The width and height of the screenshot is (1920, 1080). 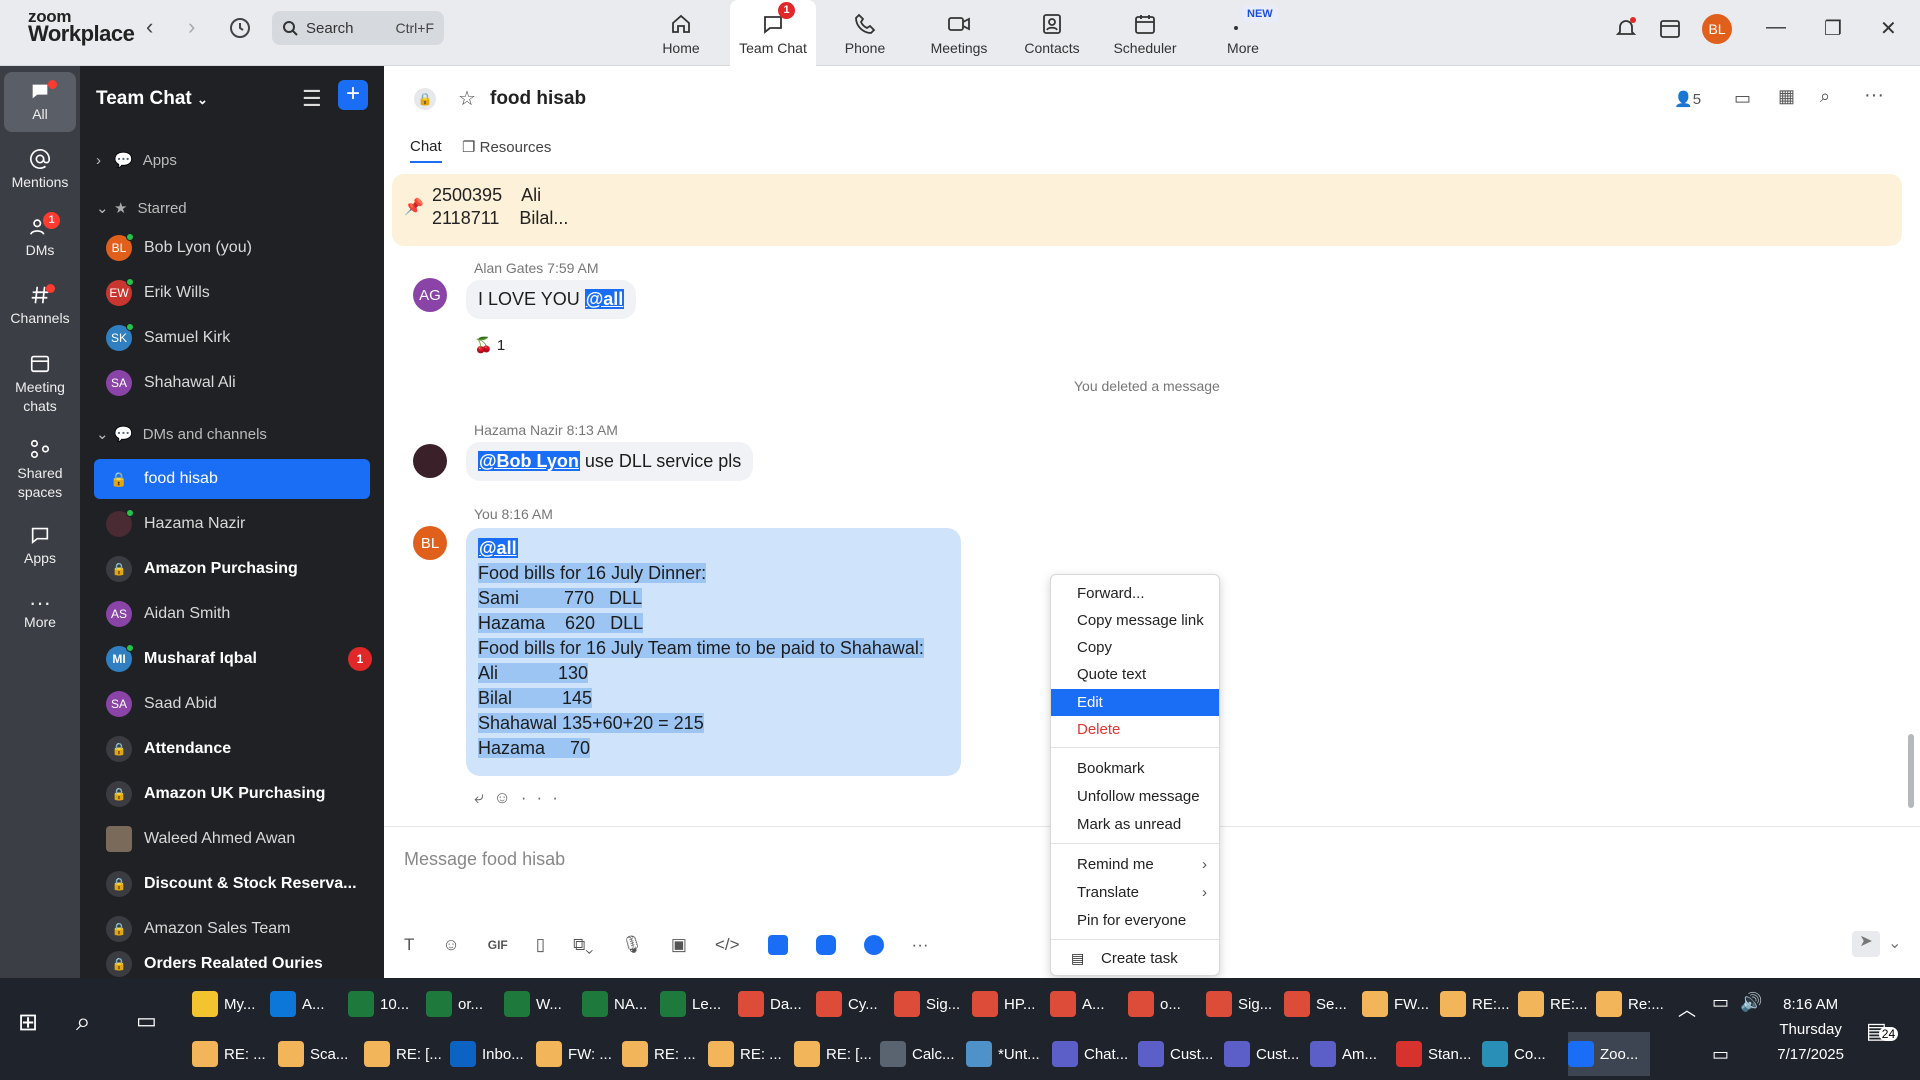 I want to click on scrollbar-thumb, so click(x=1911, y=771).